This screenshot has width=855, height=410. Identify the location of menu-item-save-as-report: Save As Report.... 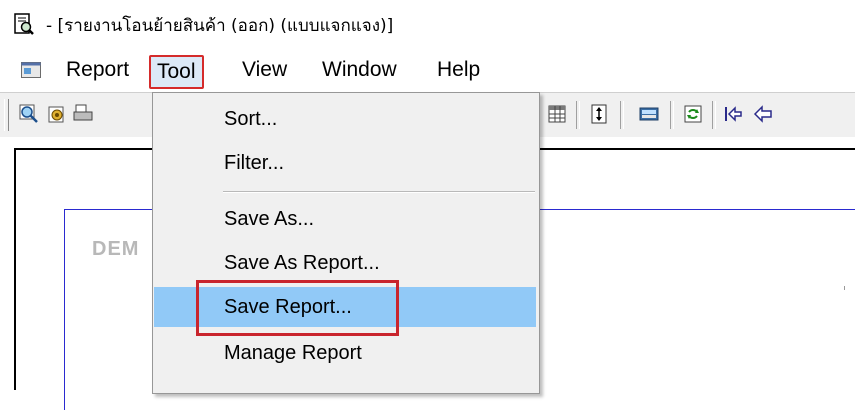
(345, 263).